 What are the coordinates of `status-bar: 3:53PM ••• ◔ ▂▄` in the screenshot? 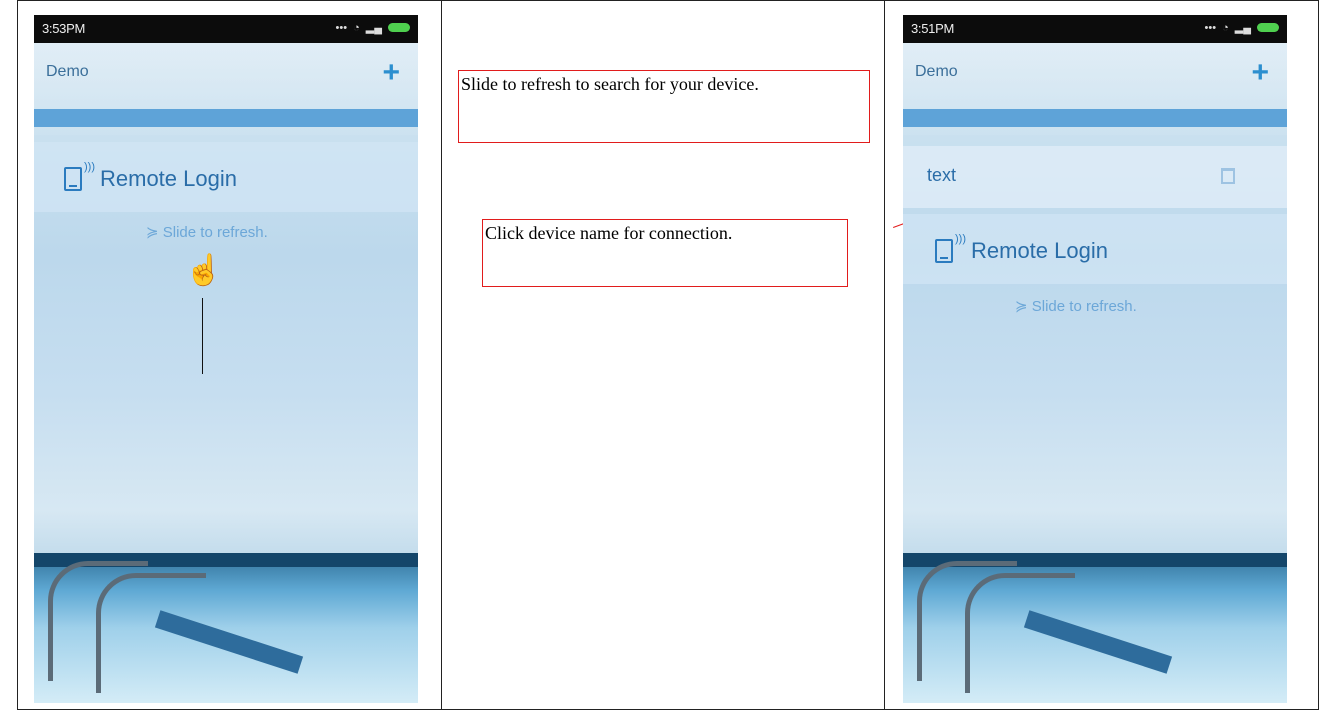 It's located at (226, 29).